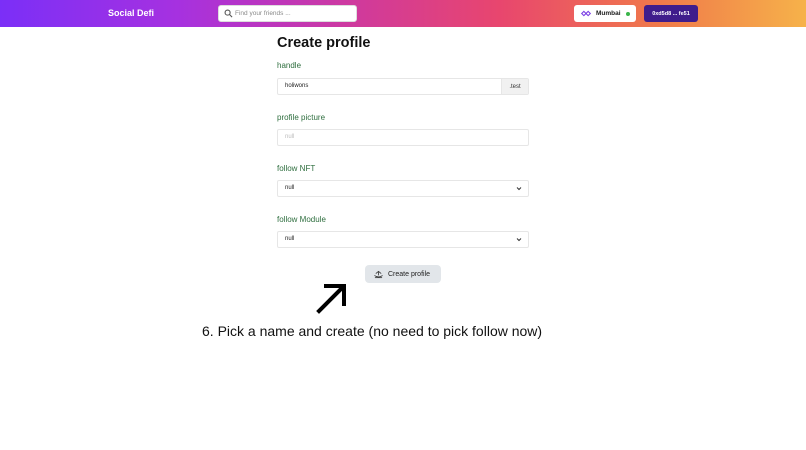  Describe the element at coordinates (296, 168) in the screenshot. I see `follow-nft-label: follow NFT` at that location.